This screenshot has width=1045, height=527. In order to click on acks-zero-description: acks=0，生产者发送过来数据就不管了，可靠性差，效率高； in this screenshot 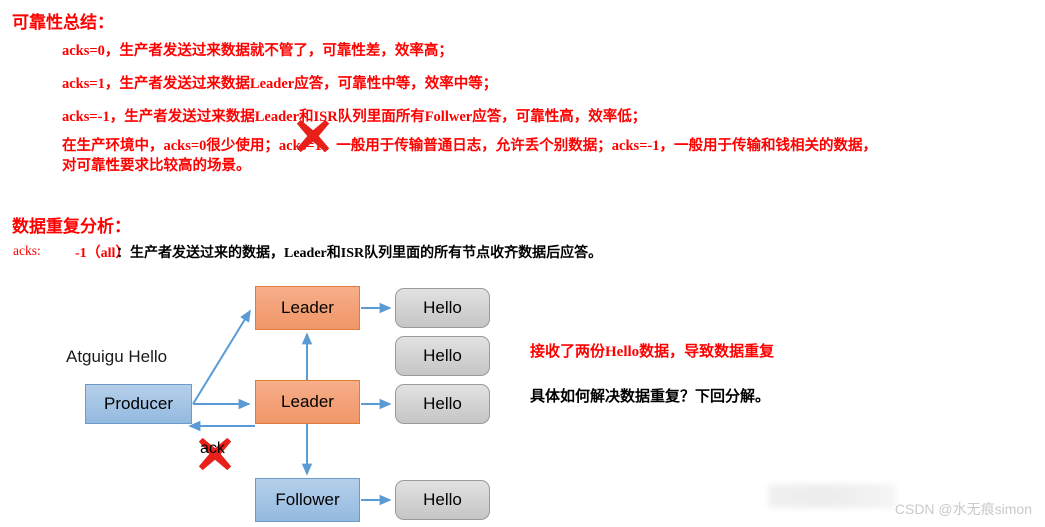, I will do `click(257, 51)`.